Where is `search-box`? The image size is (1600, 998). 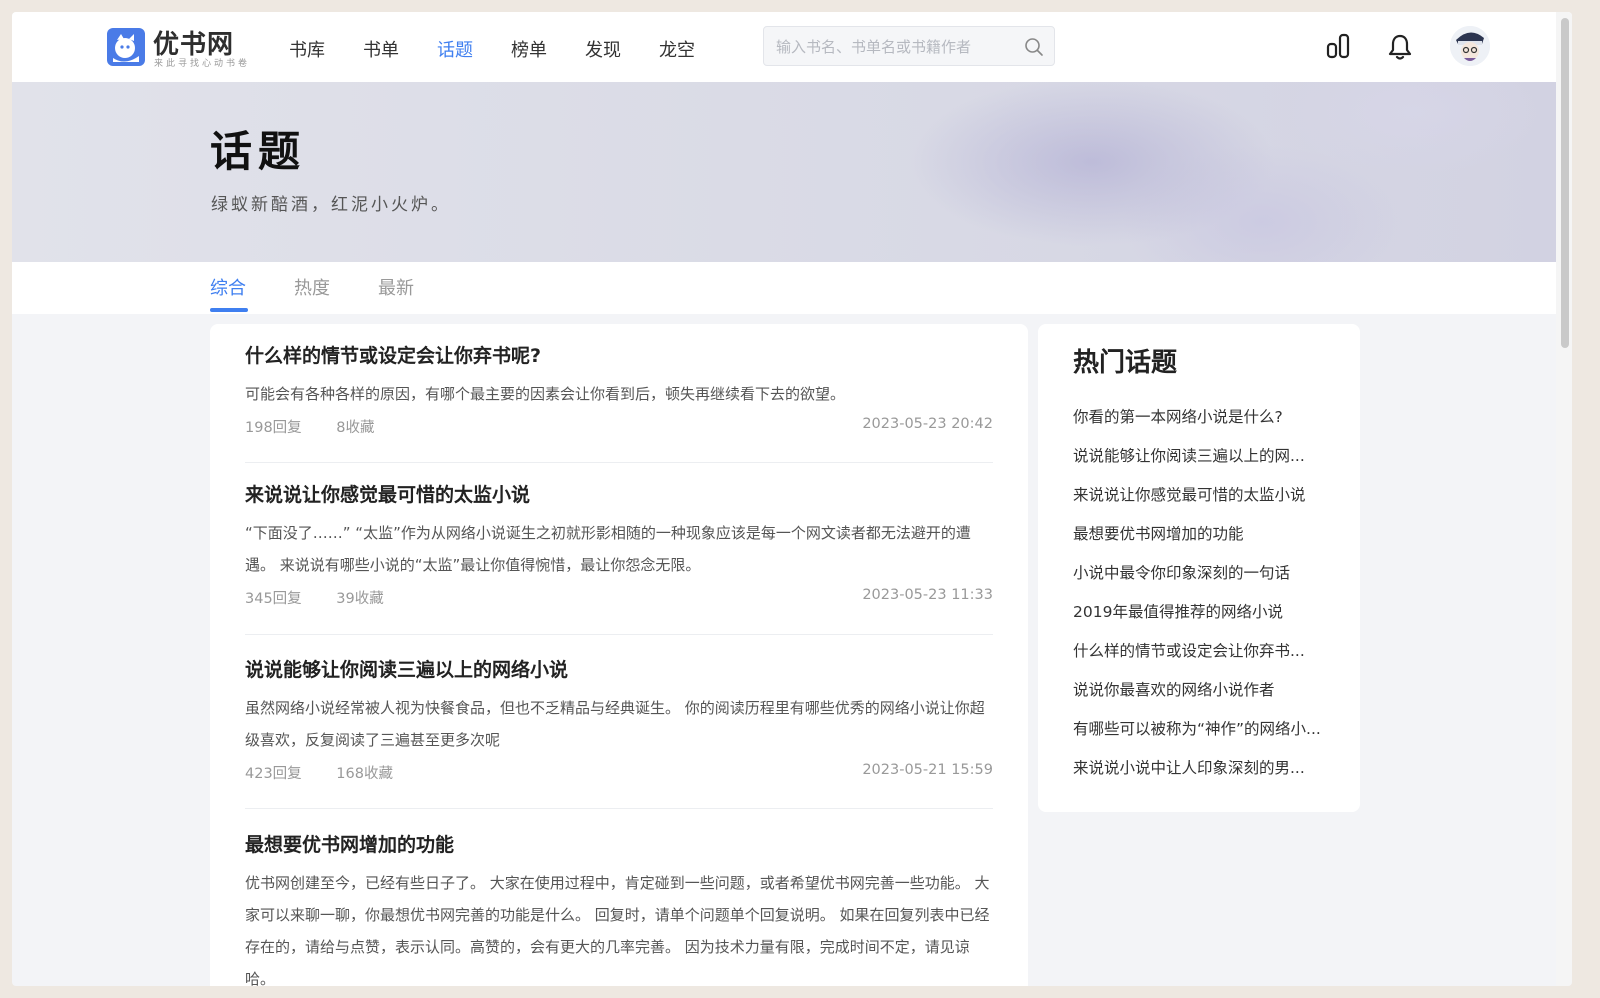
search-box is located at coordinates (909, 46).